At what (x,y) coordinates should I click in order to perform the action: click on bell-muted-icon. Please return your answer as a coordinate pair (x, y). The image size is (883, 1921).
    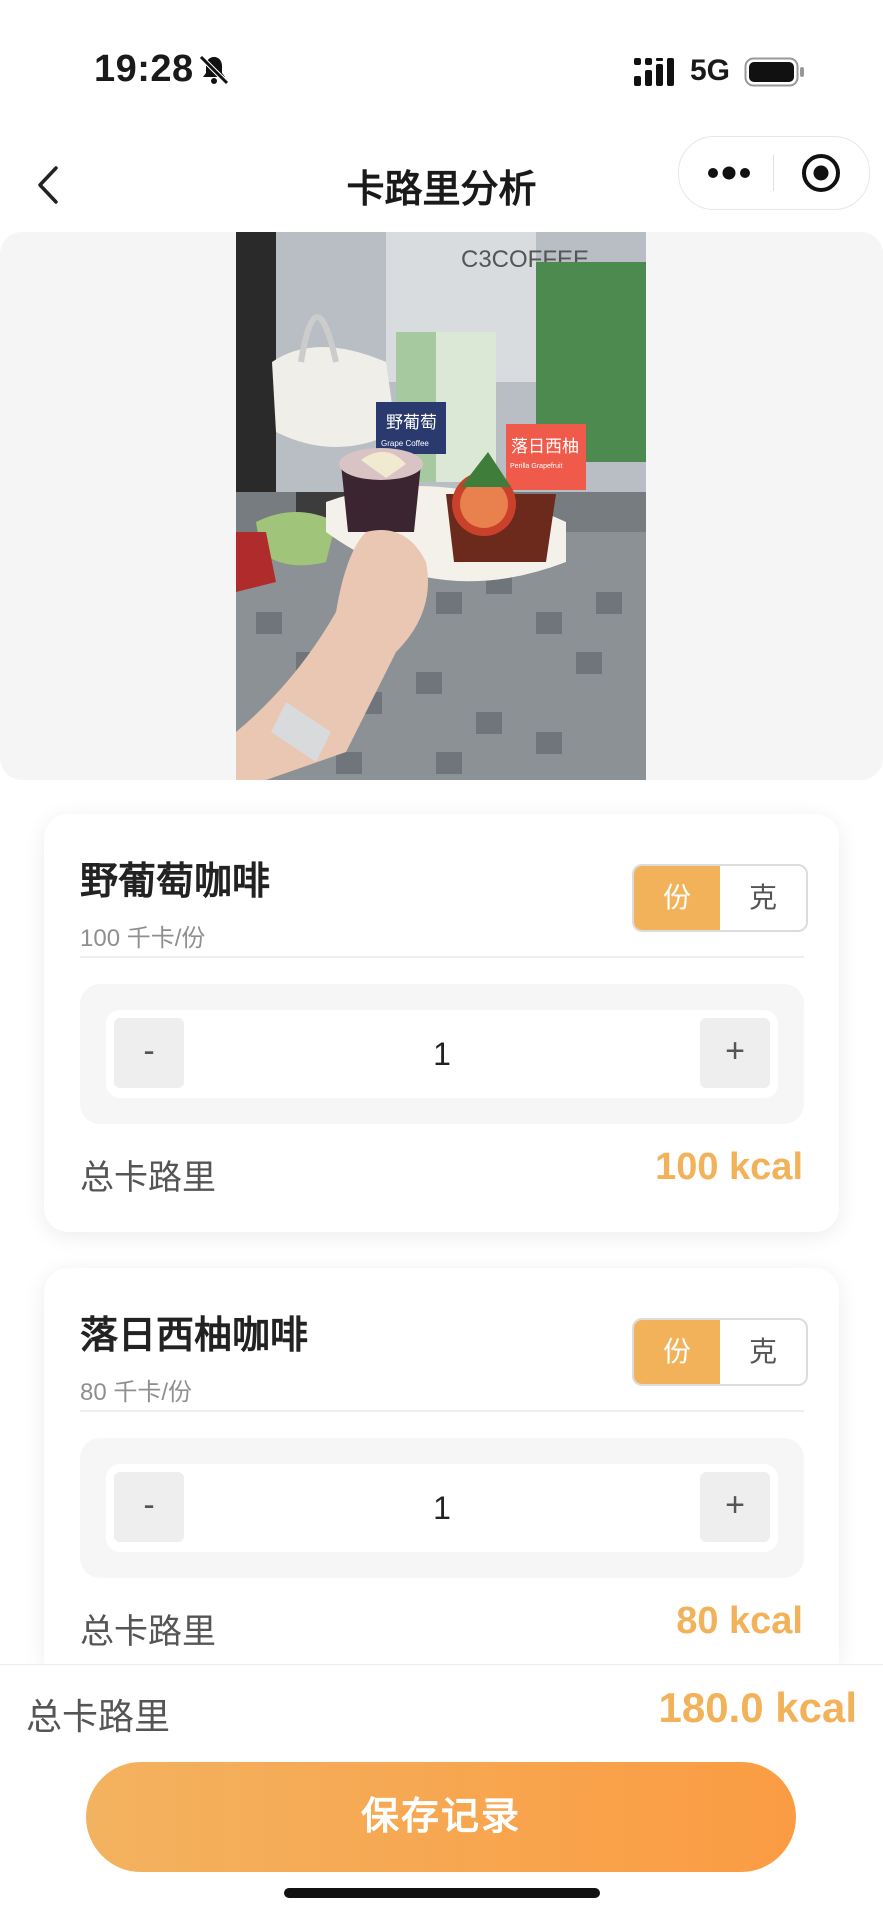
    Looking at the image, I should click on (214, 70).